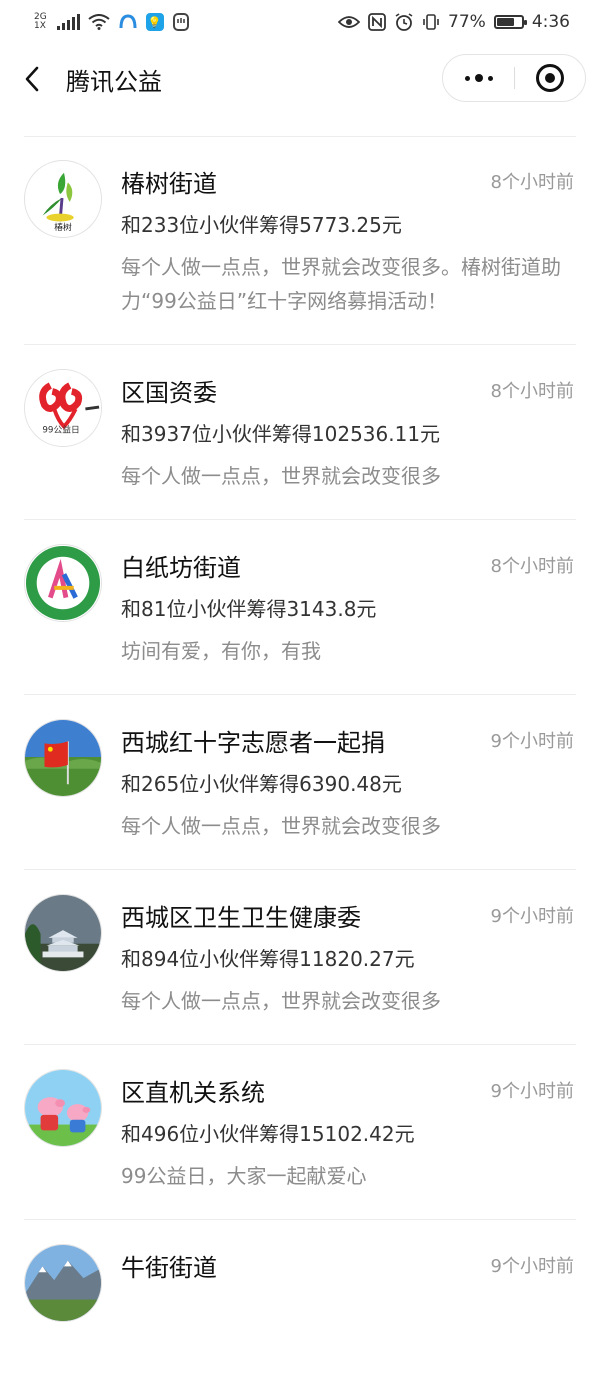  Describe the element at coordinates (112, 22) in the screenshot. I see `status-left: 2G 1X 💡` at that location.